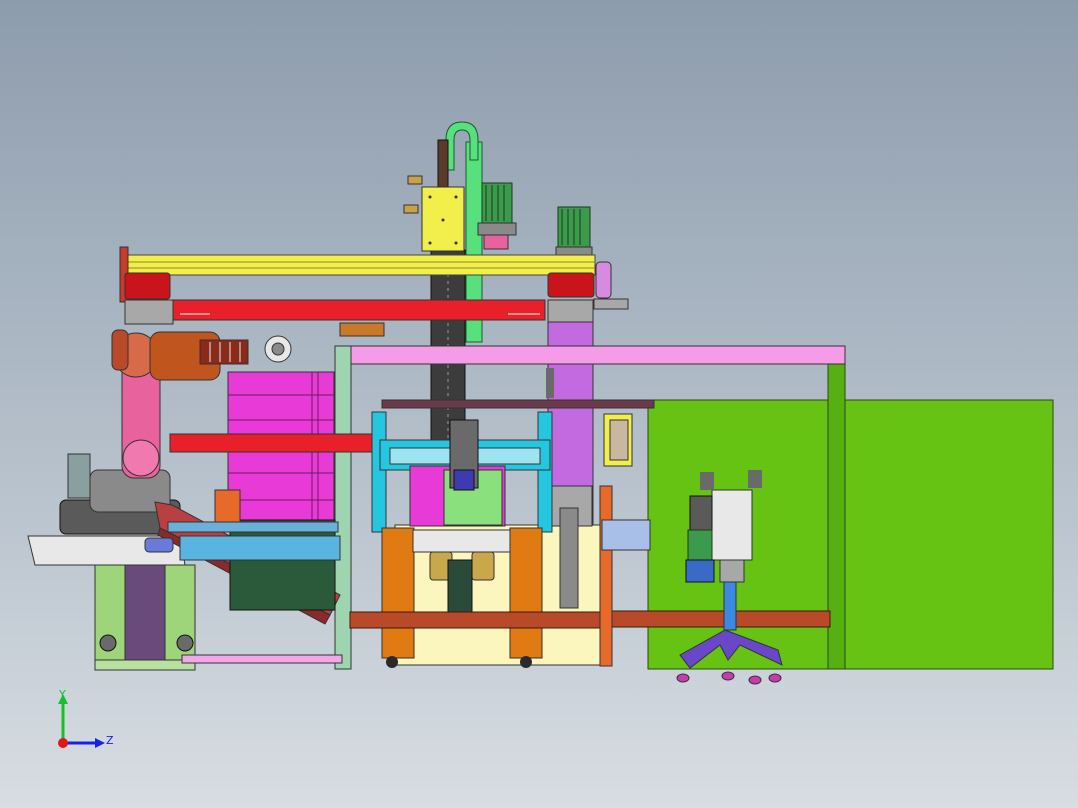  I want to click on pink-frame-post-left, so click(343, 507).